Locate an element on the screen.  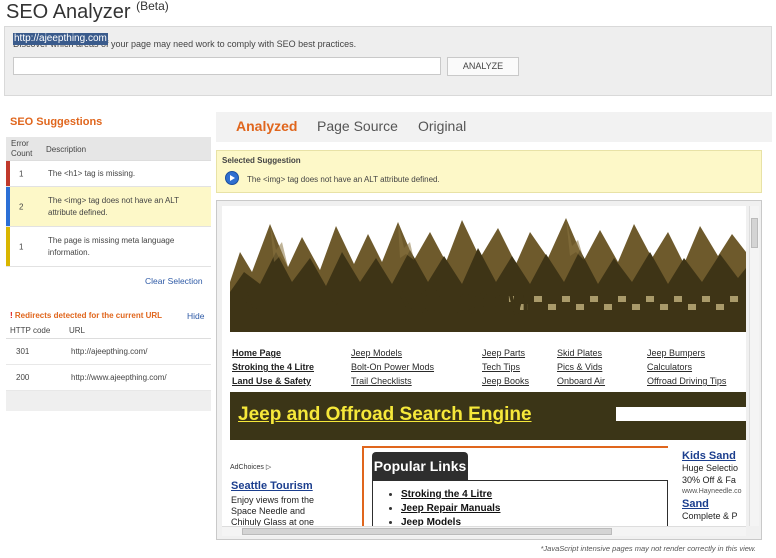
adchoices-icon: ▷ is located at coordinates (268, 467).